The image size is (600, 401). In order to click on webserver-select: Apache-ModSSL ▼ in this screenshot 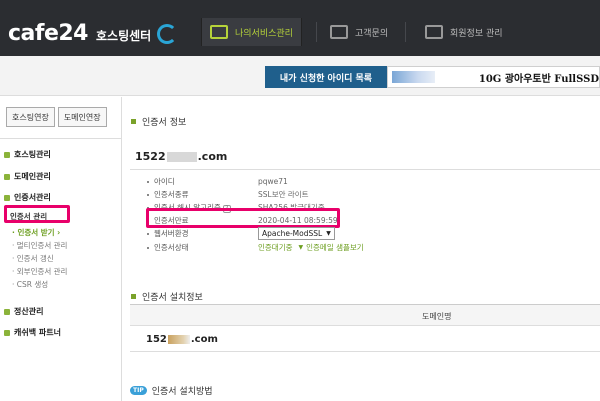, I will do `click(296, 233)`.